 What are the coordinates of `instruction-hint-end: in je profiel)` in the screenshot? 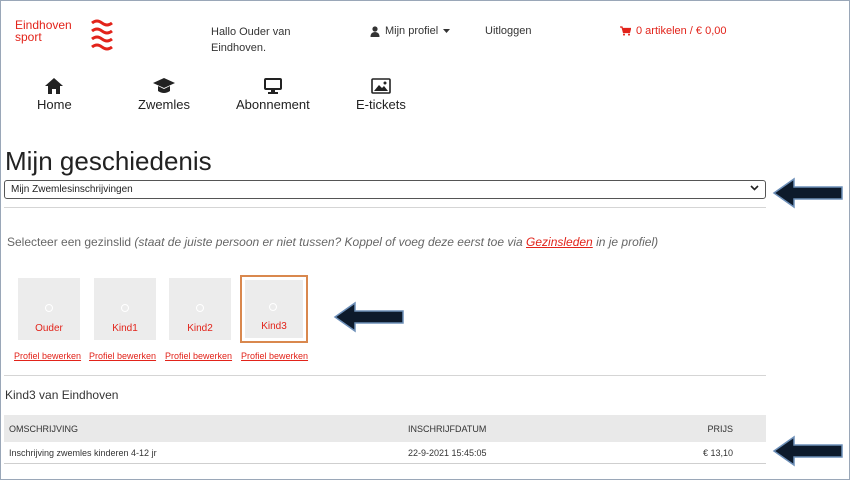 It's located at (627, 242).